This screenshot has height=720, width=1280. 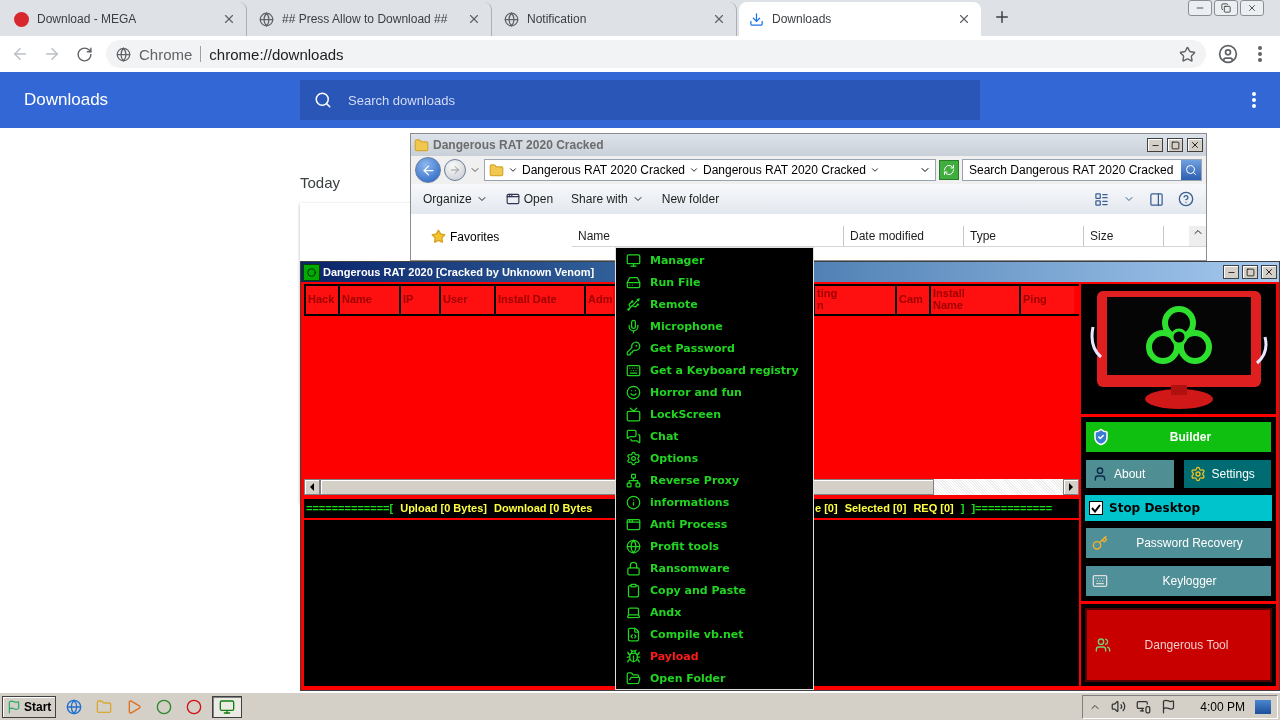 What do you see at coordinates (519, 145) in the screenshot?
I see `window-title: Dangerous RAT 2020 Cracked` at bounding box center [519, 145].